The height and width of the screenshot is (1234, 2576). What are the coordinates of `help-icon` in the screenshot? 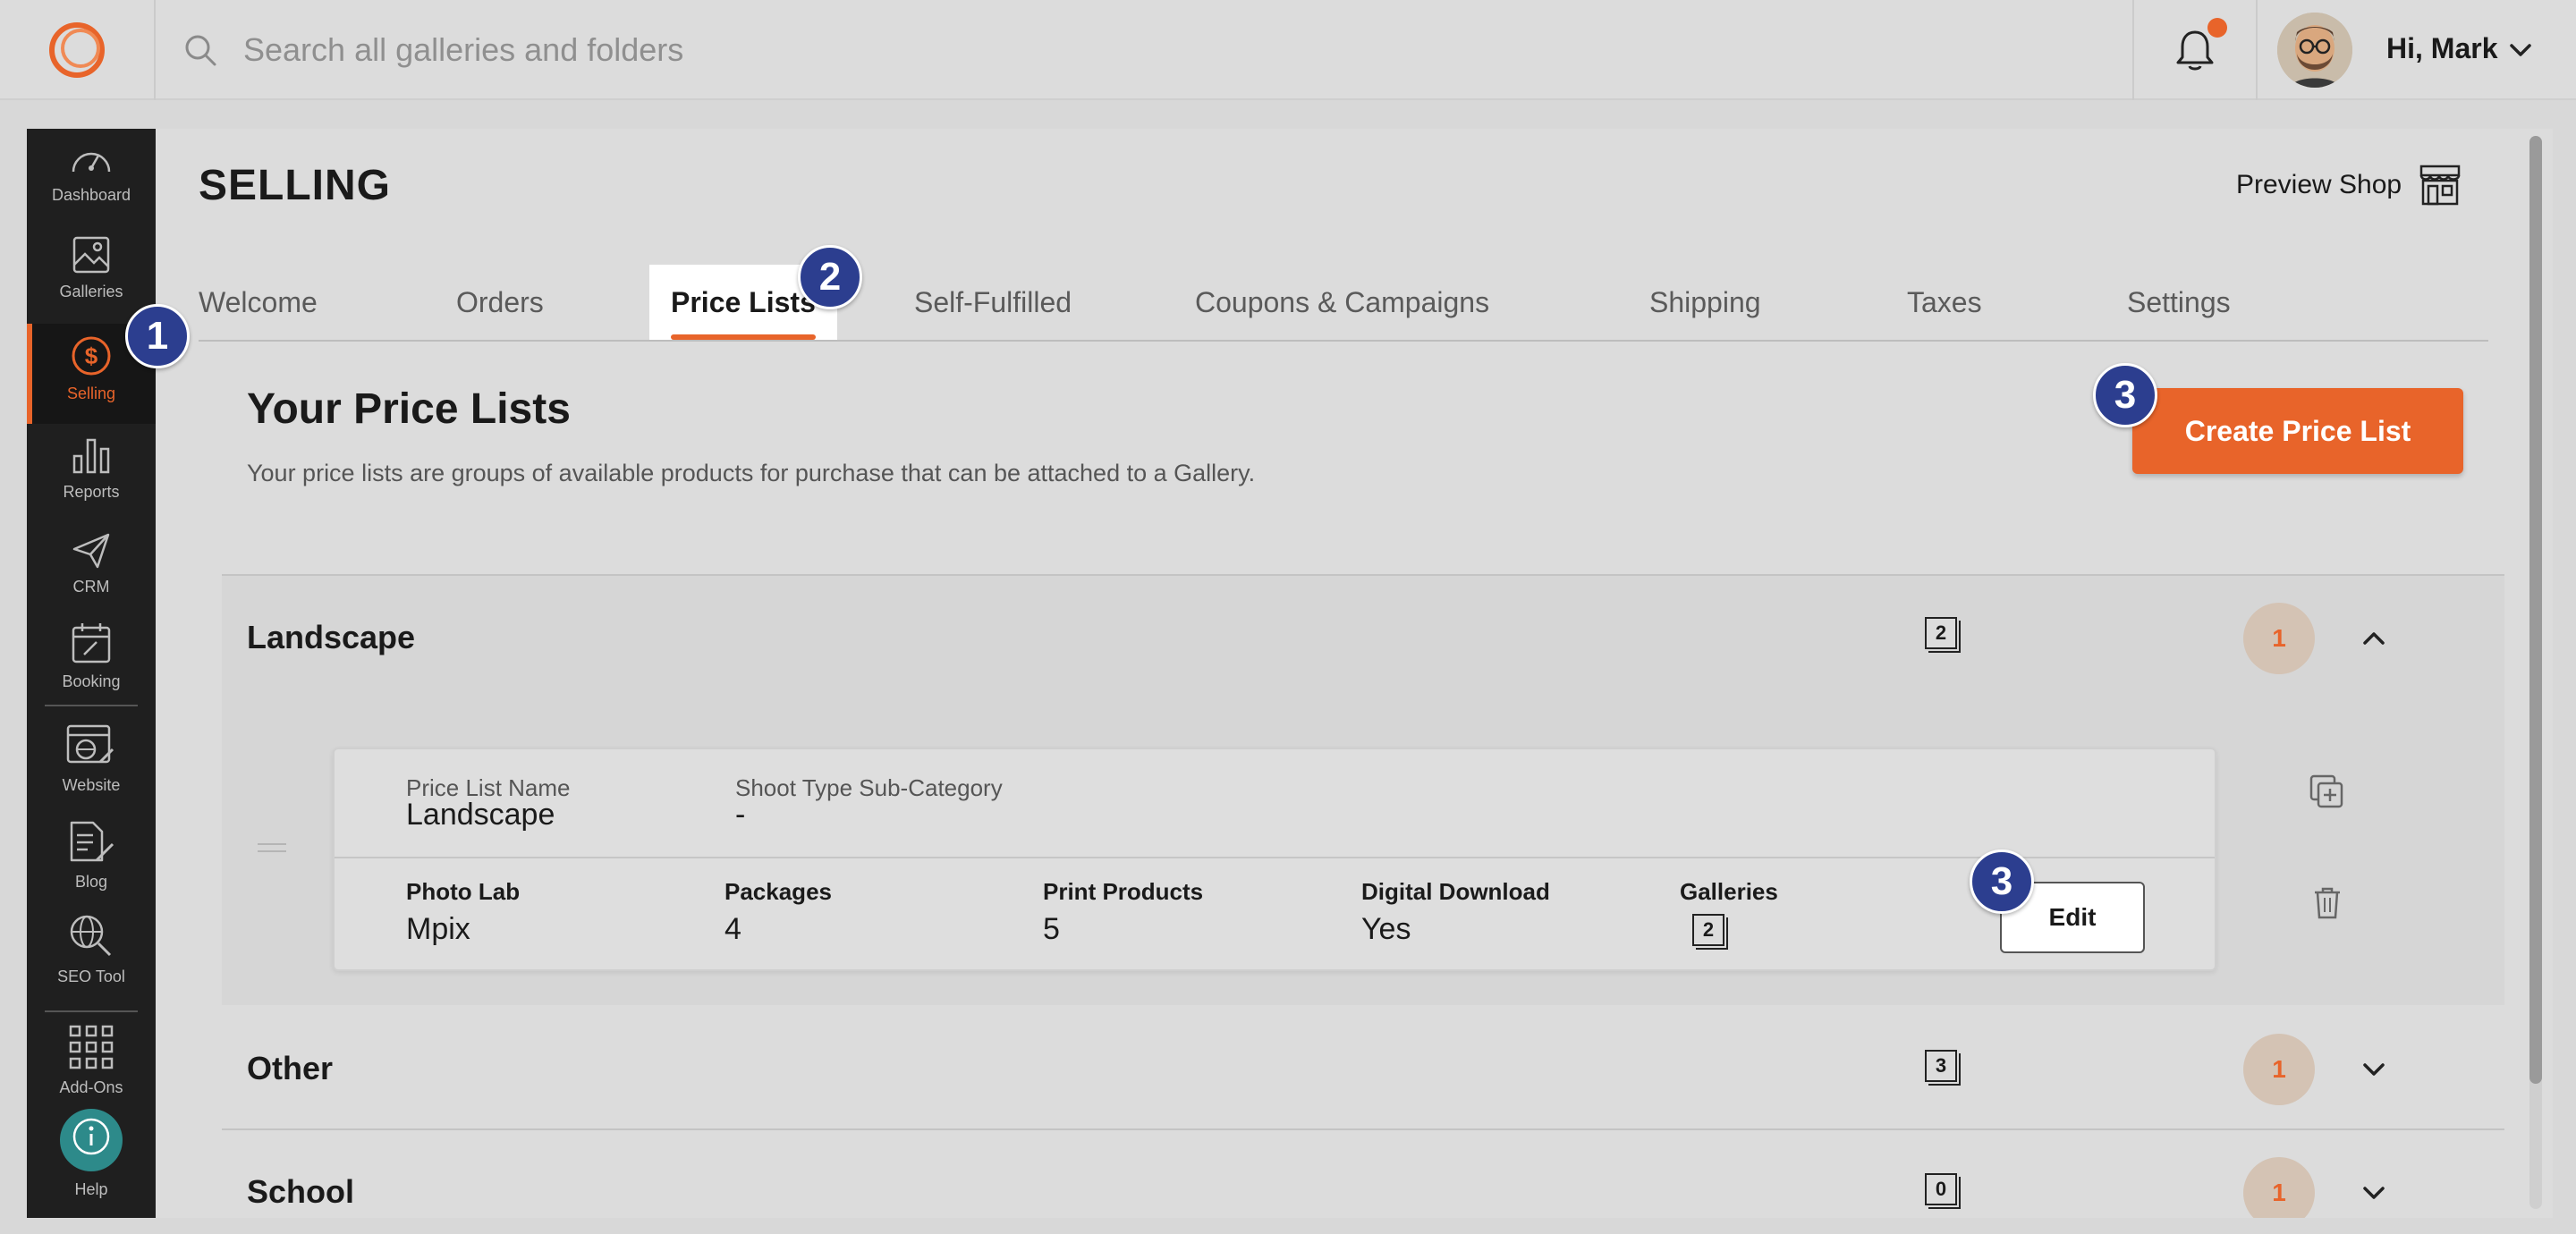 It's located at (91, 1136).